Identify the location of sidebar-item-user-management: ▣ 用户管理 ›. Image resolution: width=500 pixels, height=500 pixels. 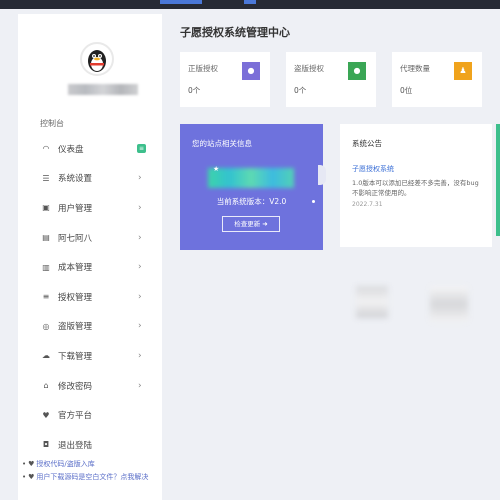
(90, 208).